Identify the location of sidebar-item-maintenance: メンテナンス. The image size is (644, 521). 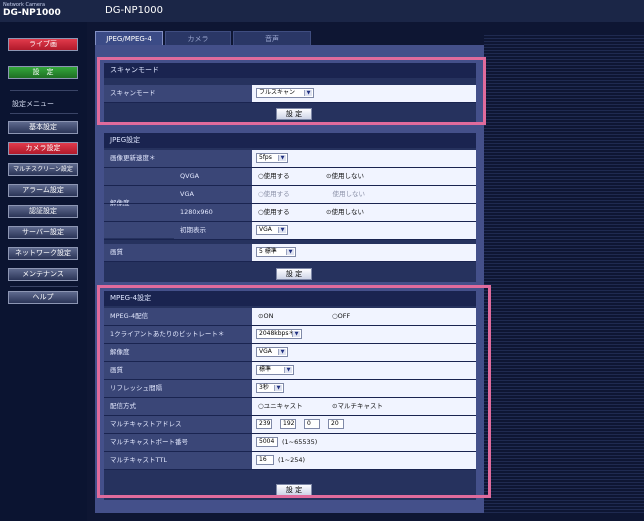
(43, 274).